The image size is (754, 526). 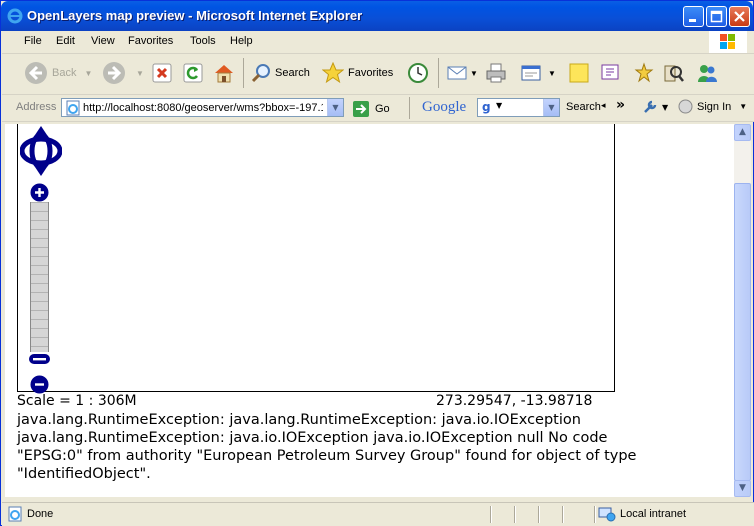 What do you see at coordinates (103, 41) in the screenshot?
I see `menu-view: View` at bounding box center [103, 41].